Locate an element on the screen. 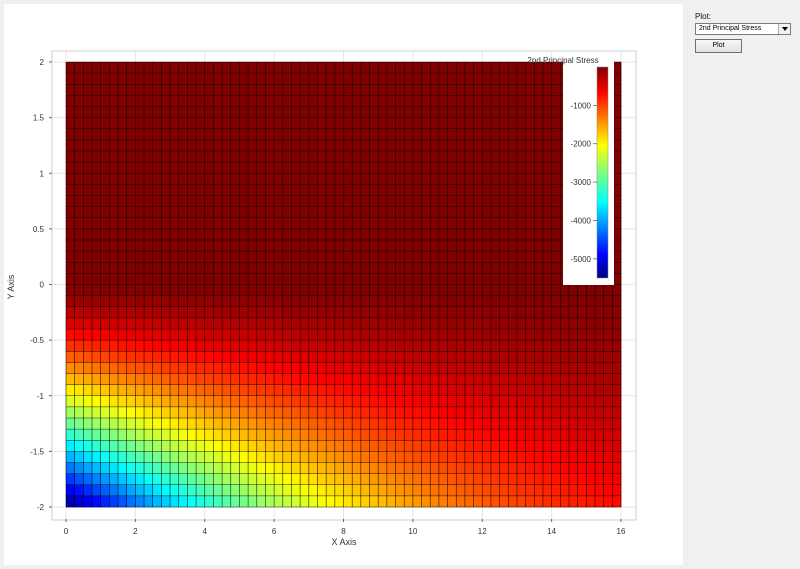  chevron-down-icon is located at coordinates (784, 29).